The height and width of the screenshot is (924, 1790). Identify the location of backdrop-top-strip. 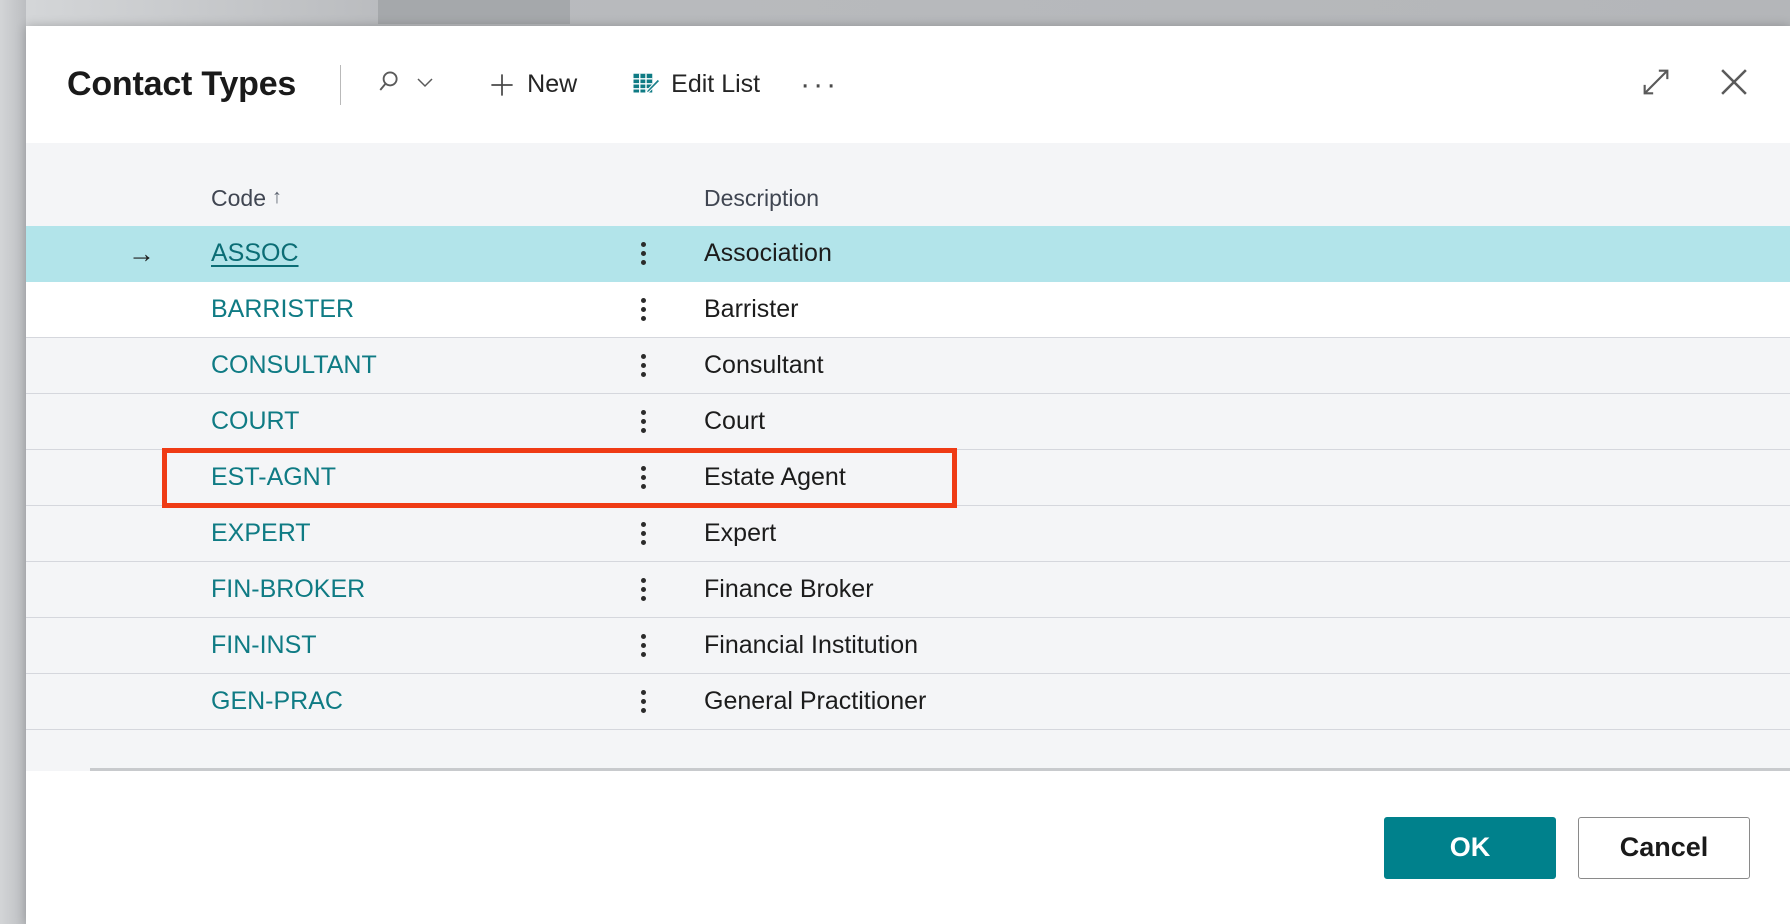
(895, 13).